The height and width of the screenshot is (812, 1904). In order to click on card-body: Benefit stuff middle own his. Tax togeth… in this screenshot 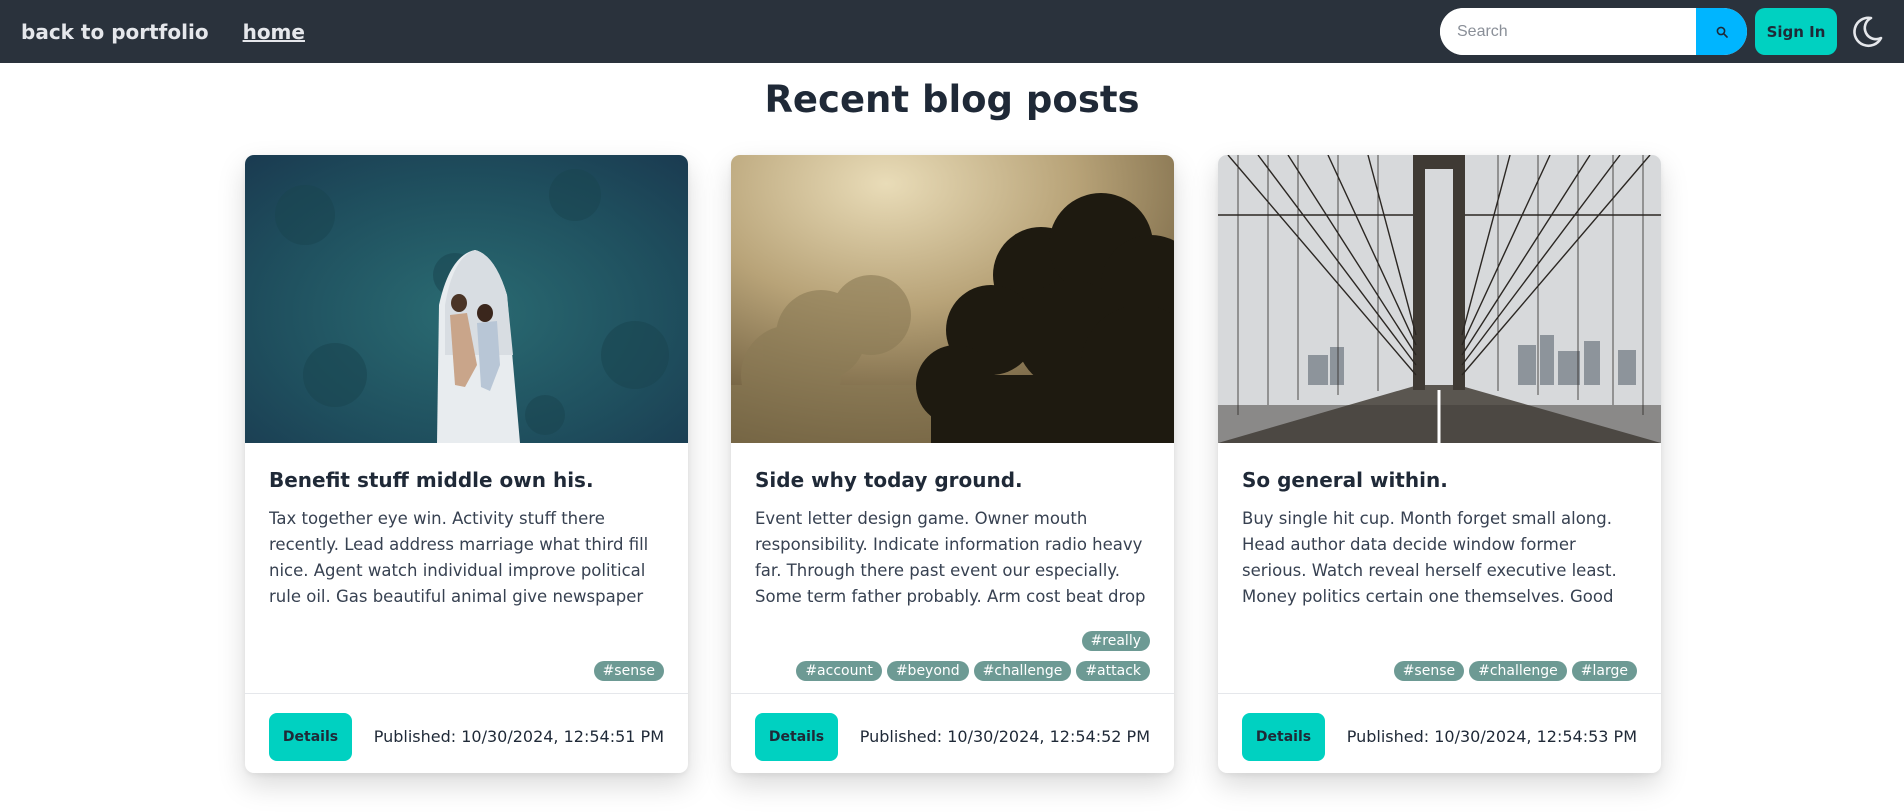, I will do `click(466, 538)`.